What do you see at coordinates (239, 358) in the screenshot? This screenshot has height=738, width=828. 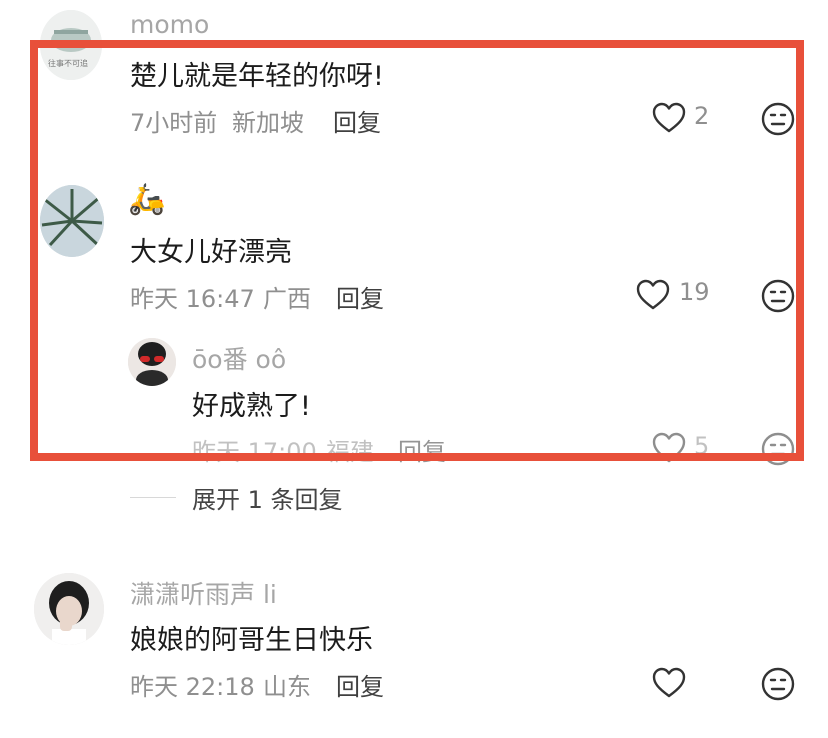 I see `reply-username: ōo番 oô` at bounding box center [239, 358].